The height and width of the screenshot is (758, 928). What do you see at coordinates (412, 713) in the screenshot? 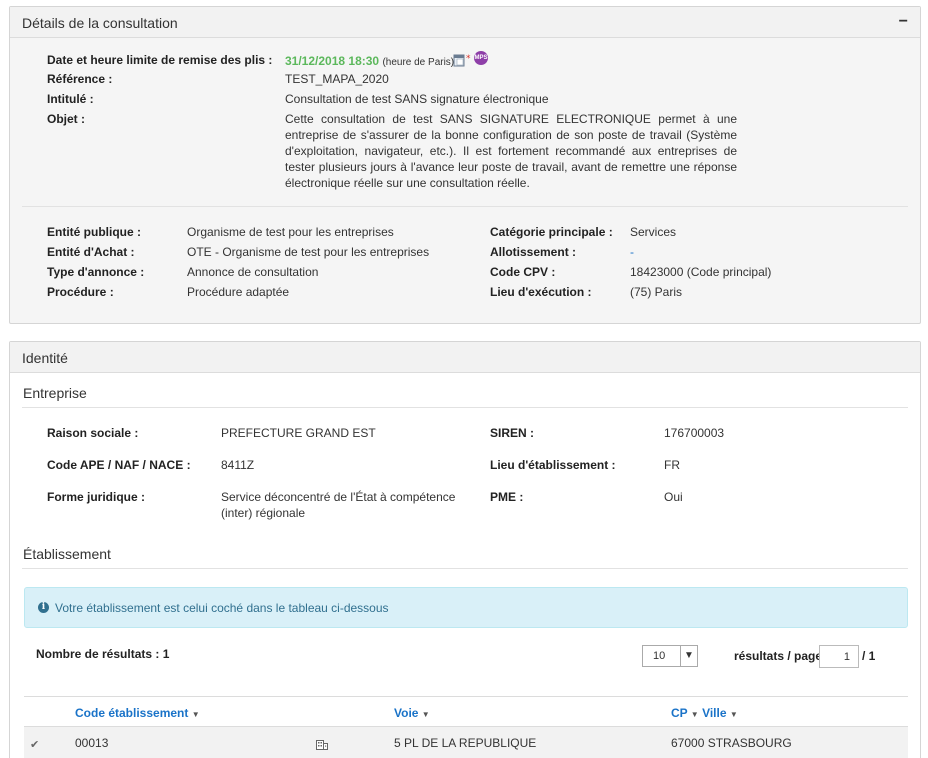
I see `column-voie: Voie ▼` at bounding box center [412, 713].